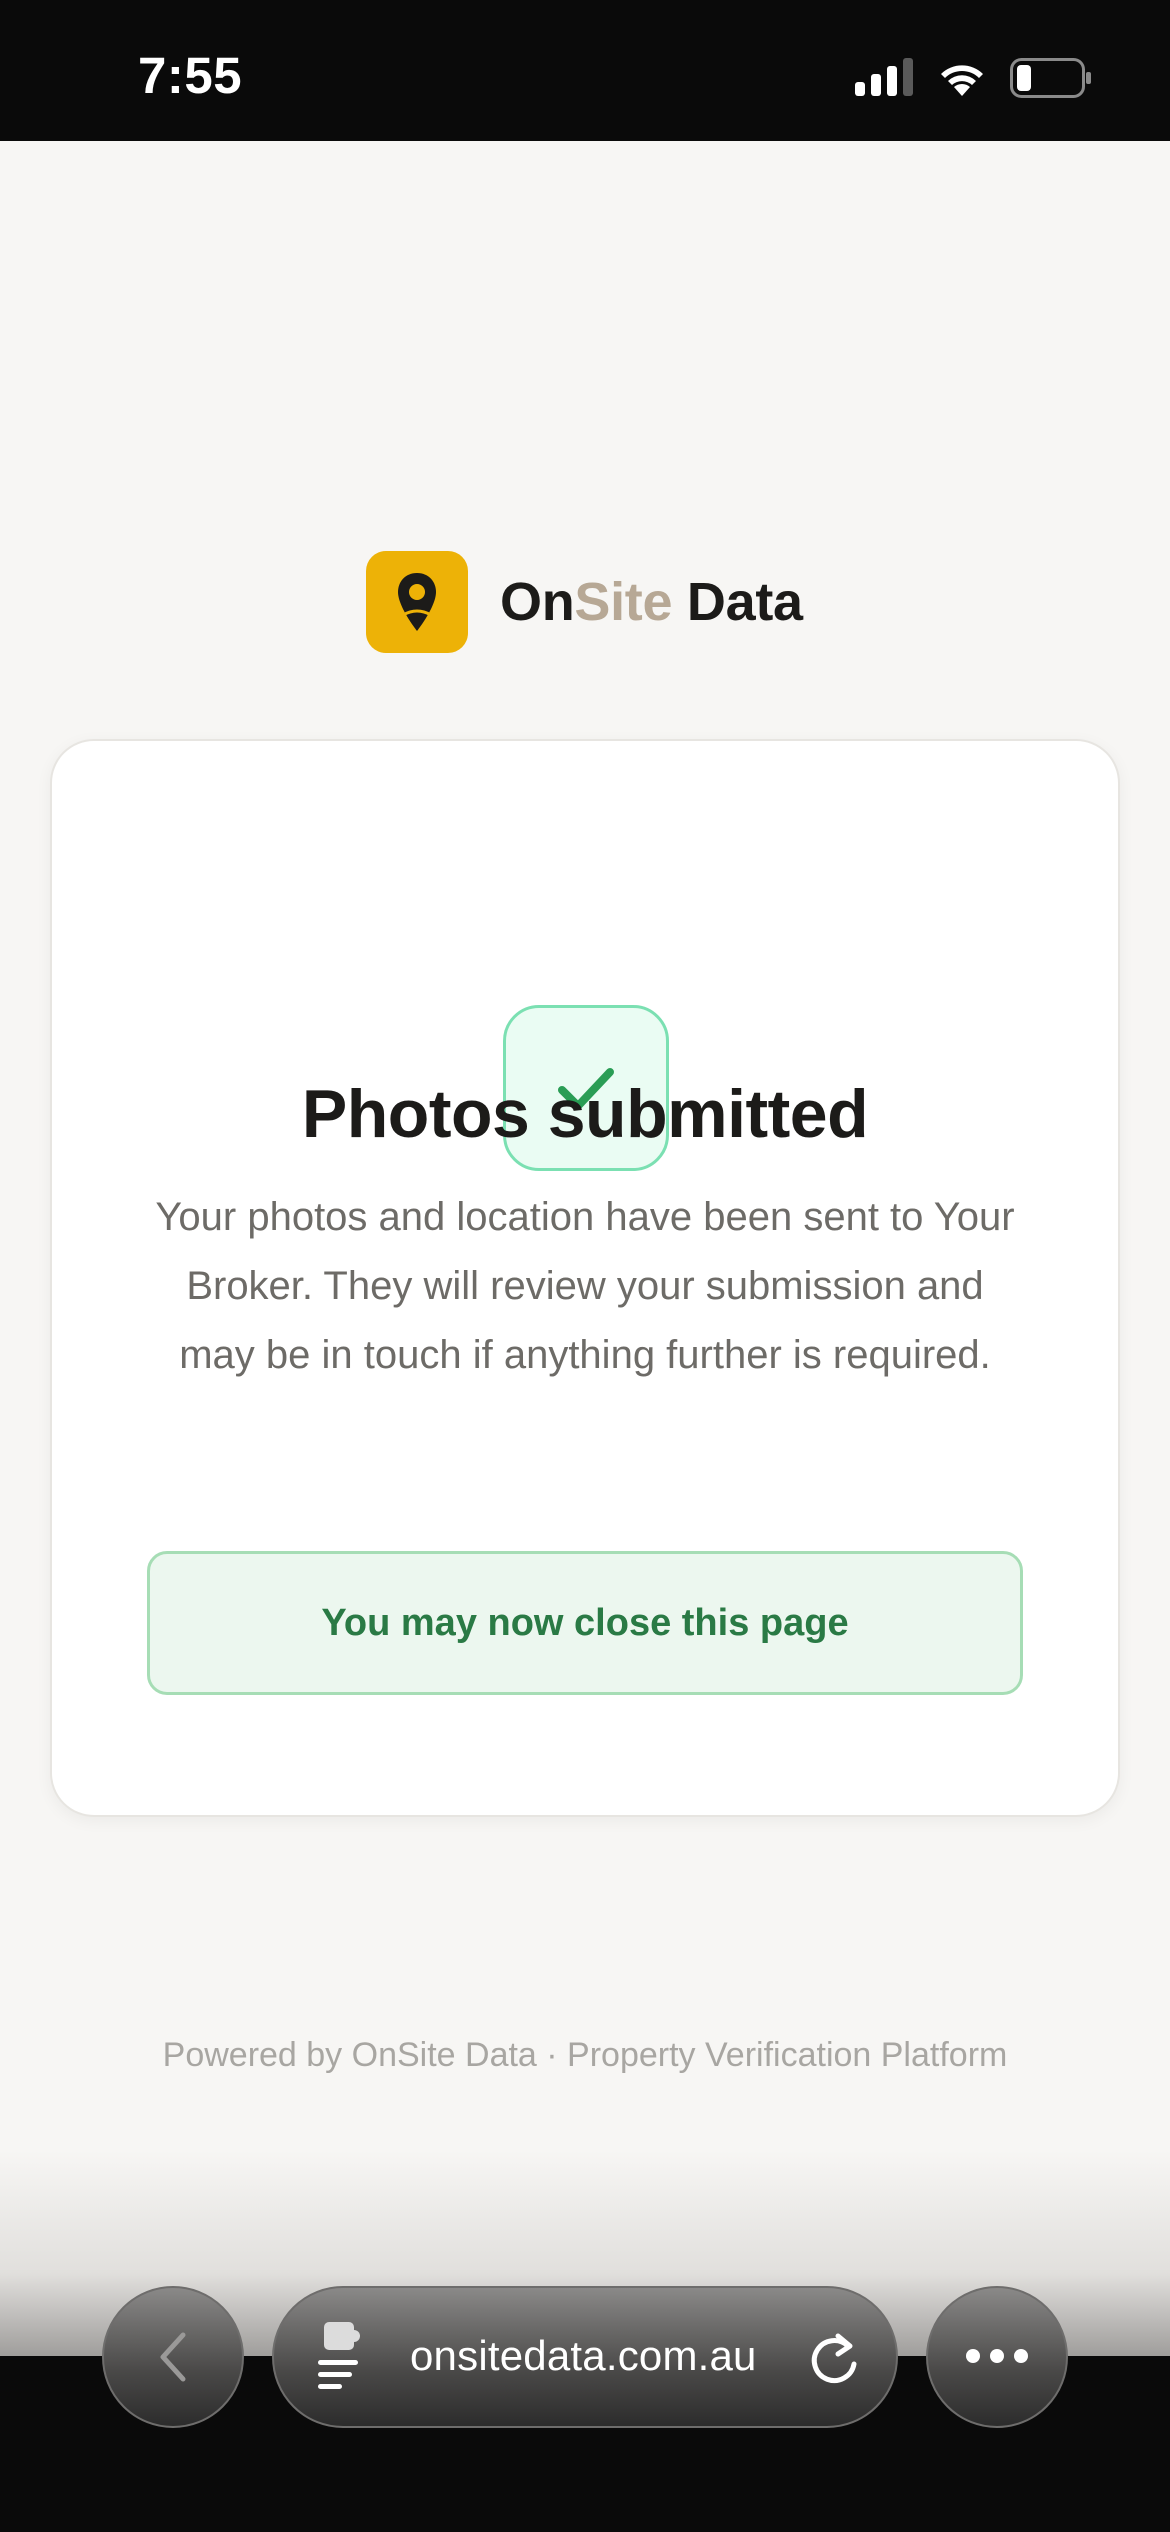 This screenshot has height=2532, width=1170. I want to click on page-title: Photos submitted, so click(585, 1114).